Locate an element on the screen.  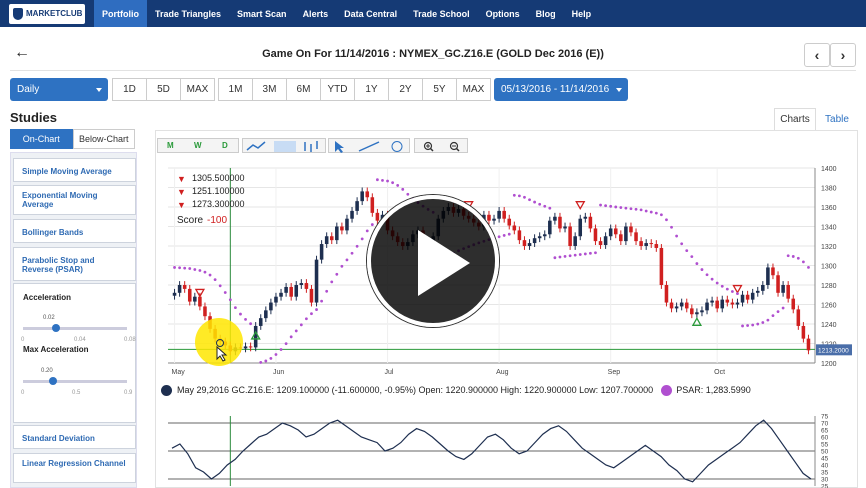
video-play-button is located at coordinates (433, 261).